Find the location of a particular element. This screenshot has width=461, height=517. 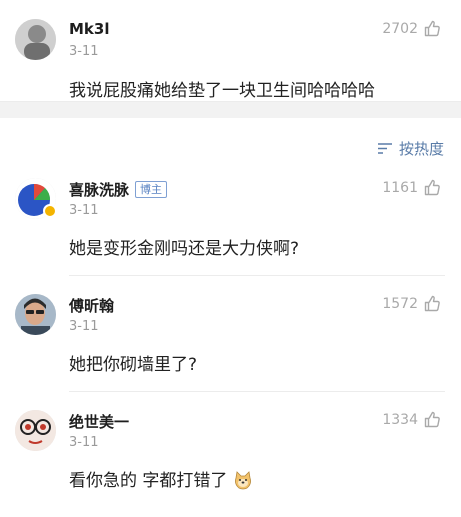

comment-text: 看你急的 字都打错了 is located at coordinates (161, 478).